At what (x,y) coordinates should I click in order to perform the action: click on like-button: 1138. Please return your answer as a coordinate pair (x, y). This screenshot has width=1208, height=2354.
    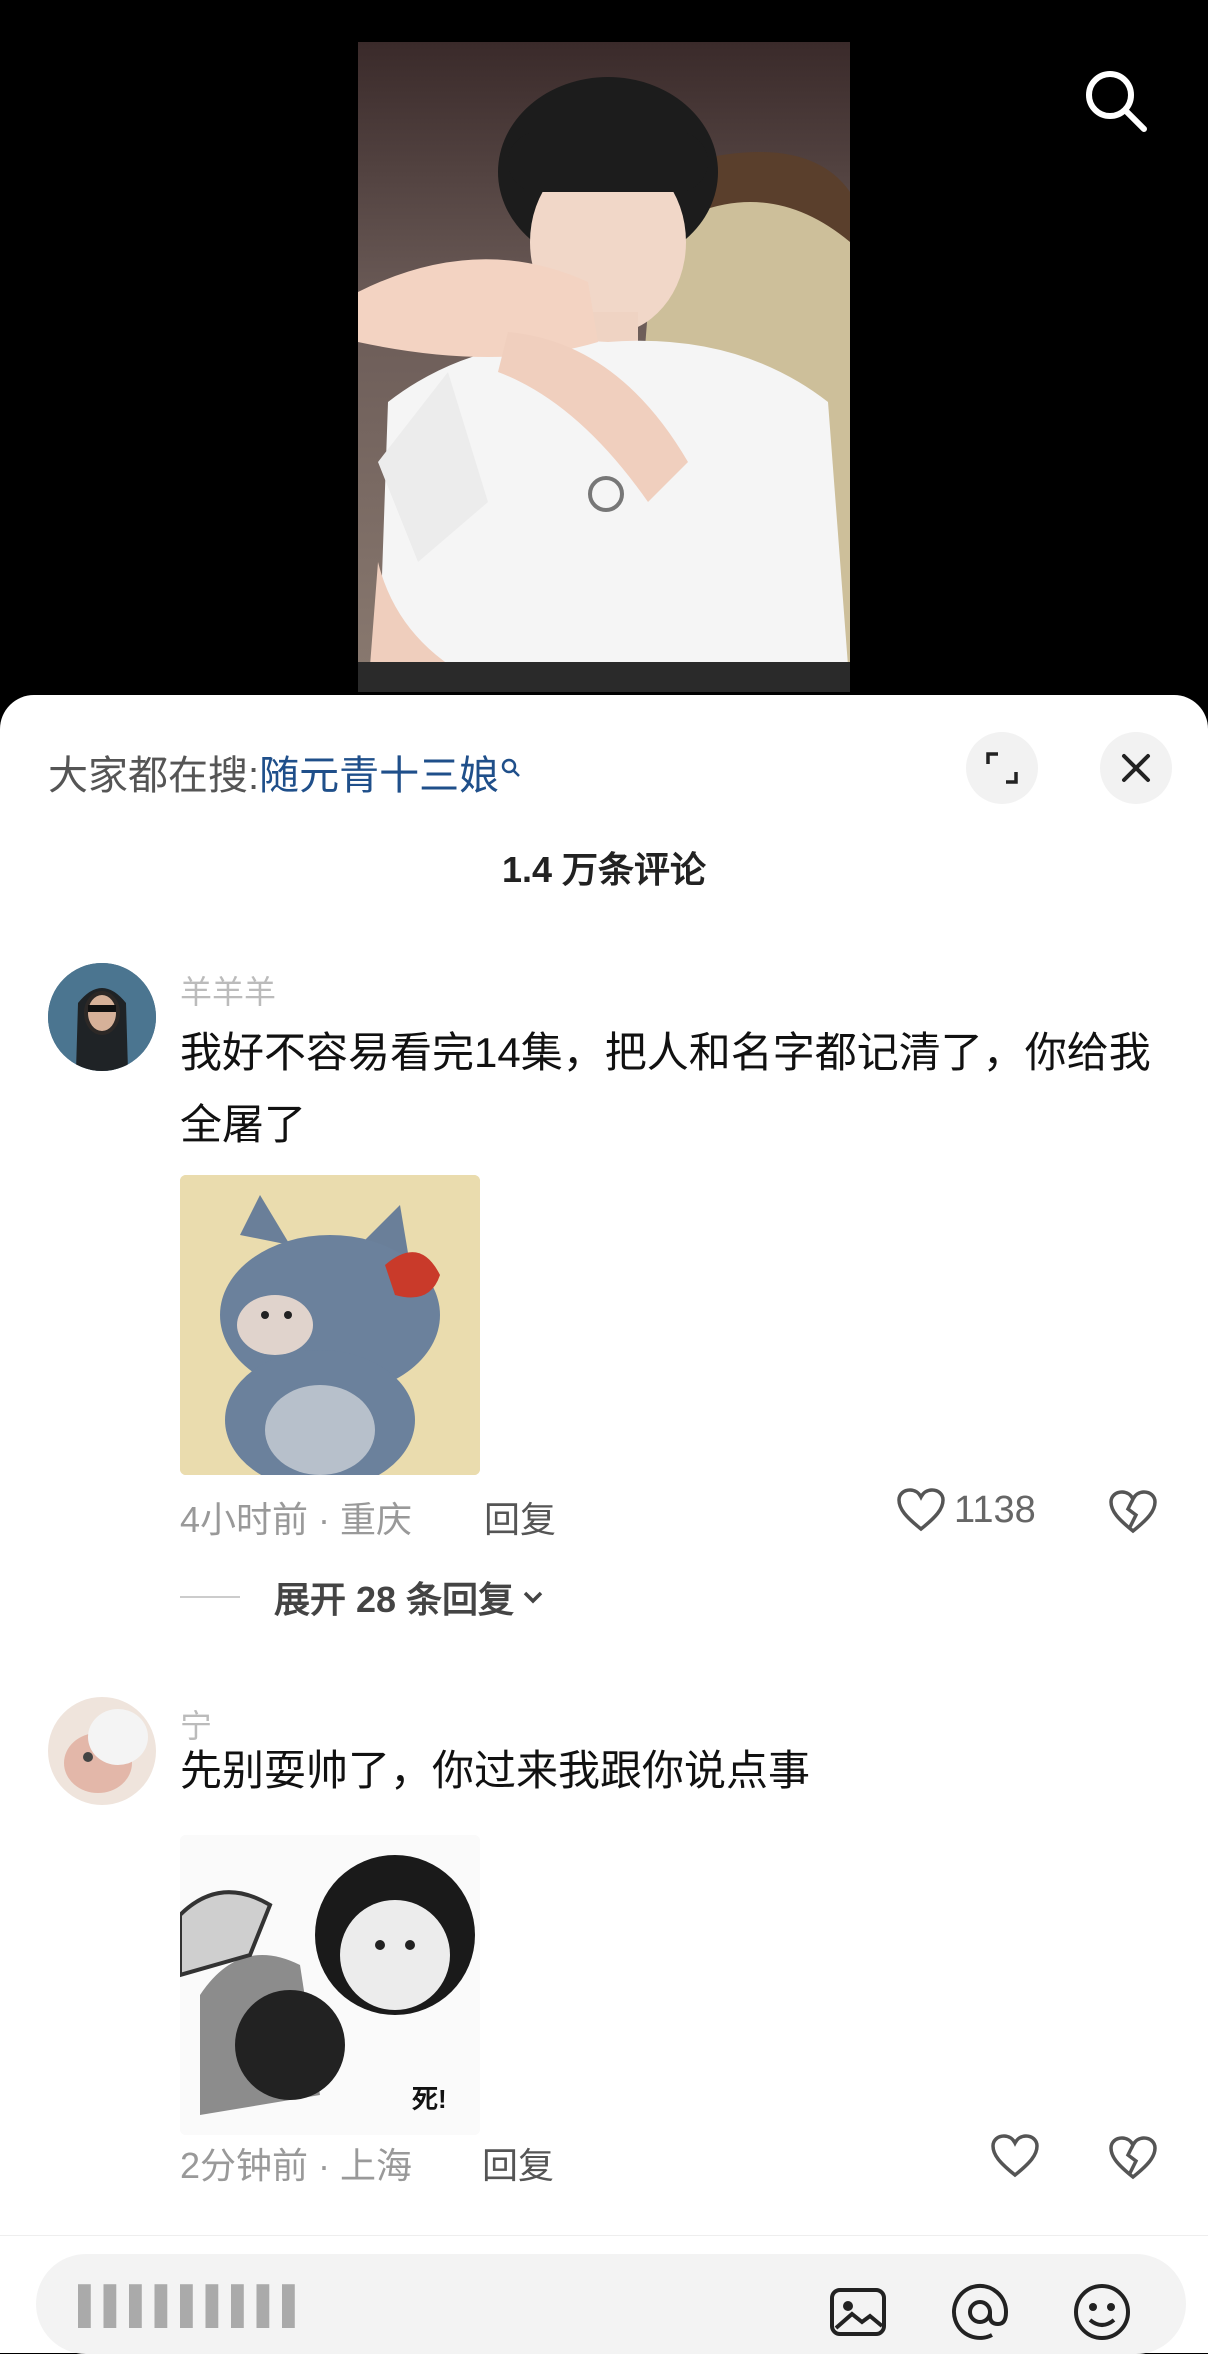
    Looking at the image, I should click on (966, 1510).